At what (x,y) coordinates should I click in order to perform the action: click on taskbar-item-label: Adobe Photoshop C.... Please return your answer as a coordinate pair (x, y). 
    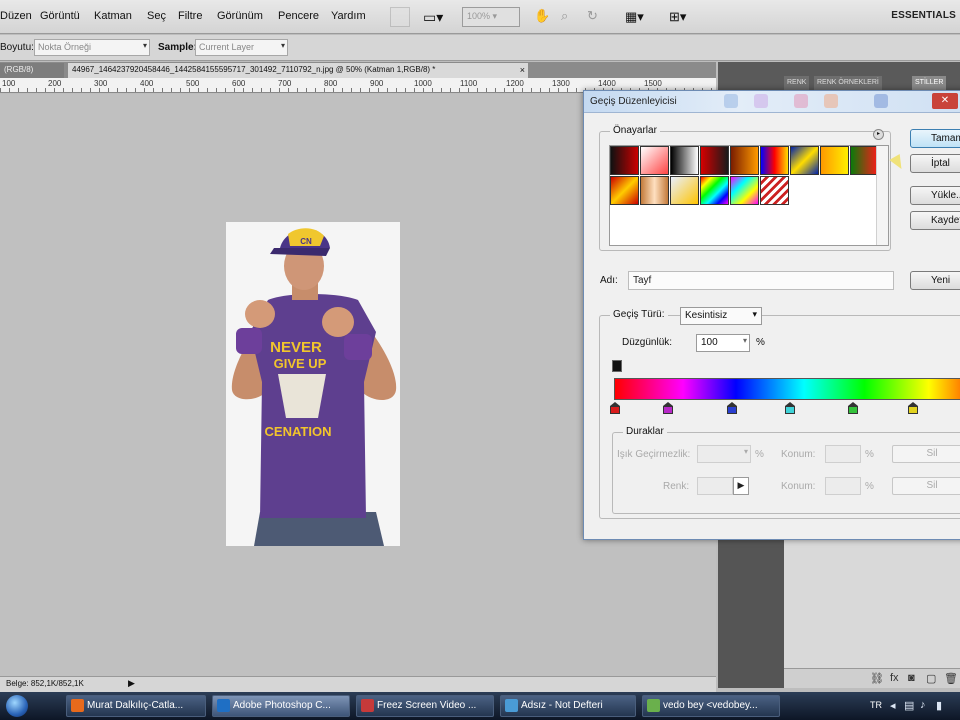
    Looking at the image, I should click on (282, 705).